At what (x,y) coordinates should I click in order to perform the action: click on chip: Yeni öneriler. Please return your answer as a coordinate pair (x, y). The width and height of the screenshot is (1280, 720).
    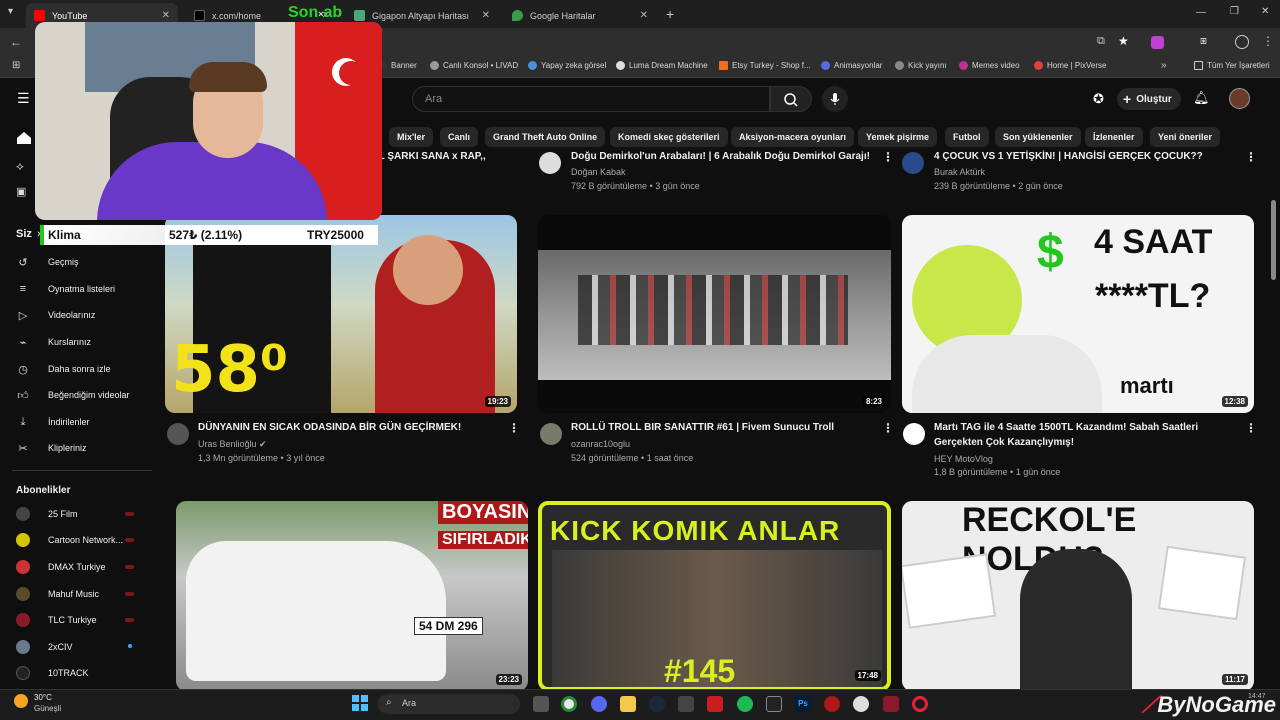
    Looking at the image, I should click on (1185, 137).